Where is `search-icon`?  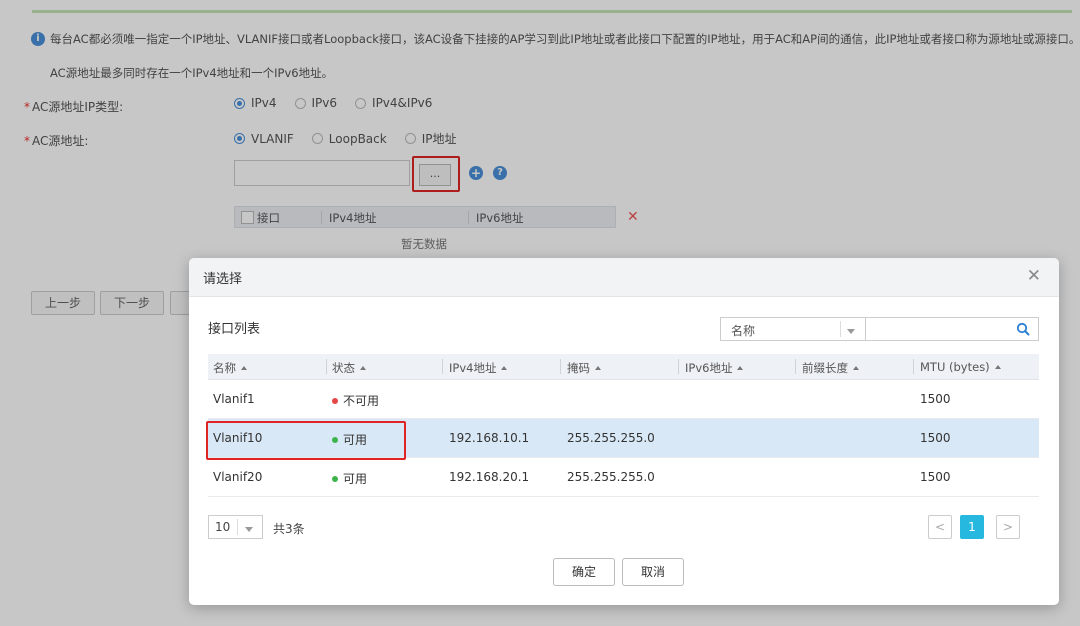 search-icon is located at coordinates (1023, 329).